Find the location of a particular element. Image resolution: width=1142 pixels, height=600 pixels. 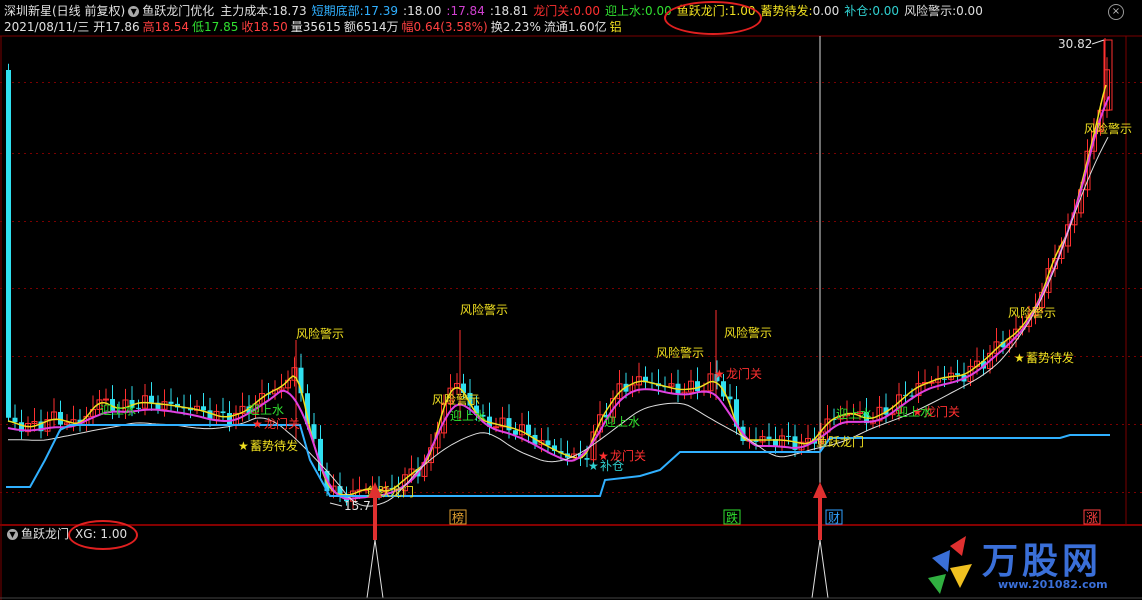

max-price-label: 30.82 is located at coordinates (1075, 44).